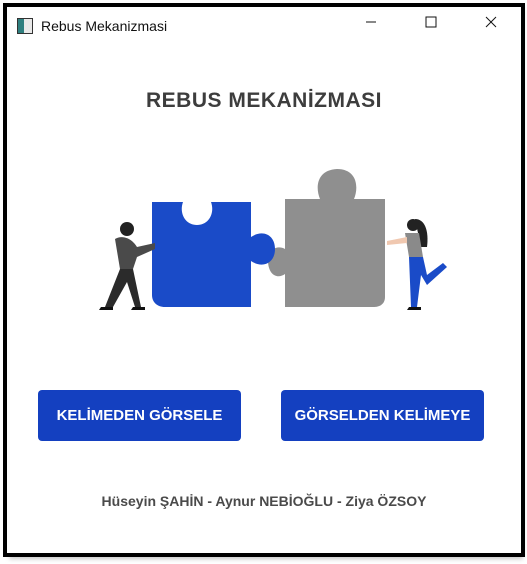  I want to click on page-title: REBUS MEKANİZMASI, so click(263, 100).